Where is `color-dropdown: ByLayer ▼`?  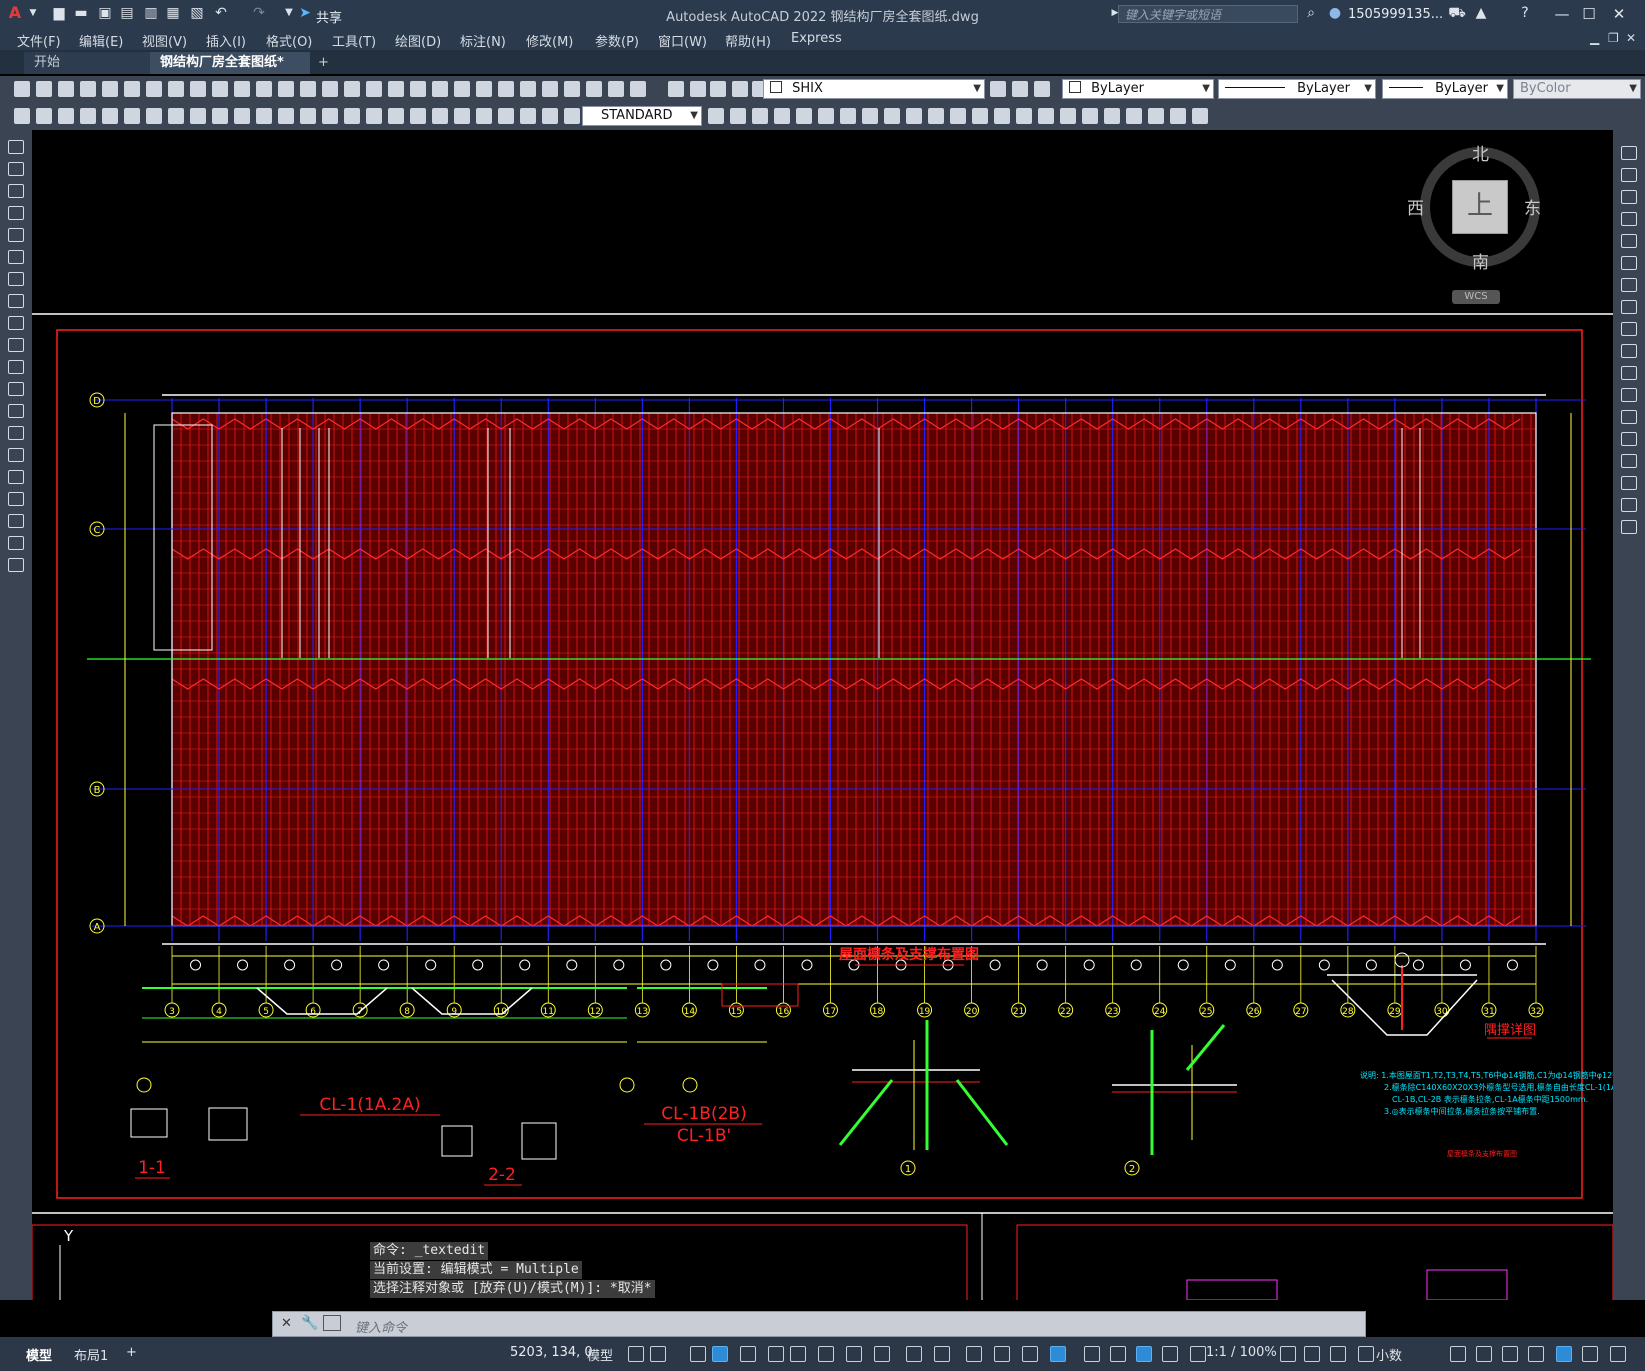
color-dropdown: ByLayer ▼ is located at coordinates (1138, 89).